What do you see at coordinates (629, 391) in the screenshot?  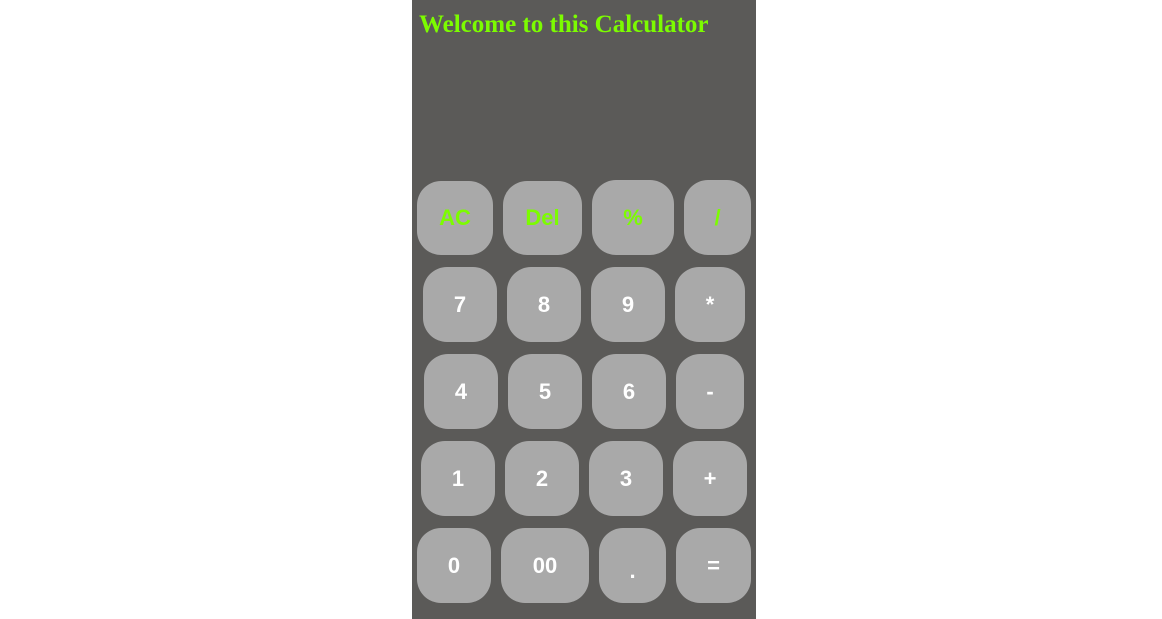 I see `digit-6-button: 6` at bounding box center [629, 391].